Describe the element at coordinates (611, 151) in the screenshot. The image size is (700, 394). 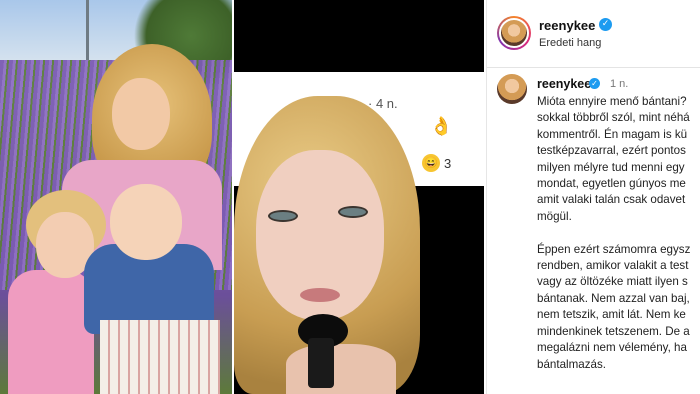
I see `caption-line: testképzavarral, ezért pontos` at that location.